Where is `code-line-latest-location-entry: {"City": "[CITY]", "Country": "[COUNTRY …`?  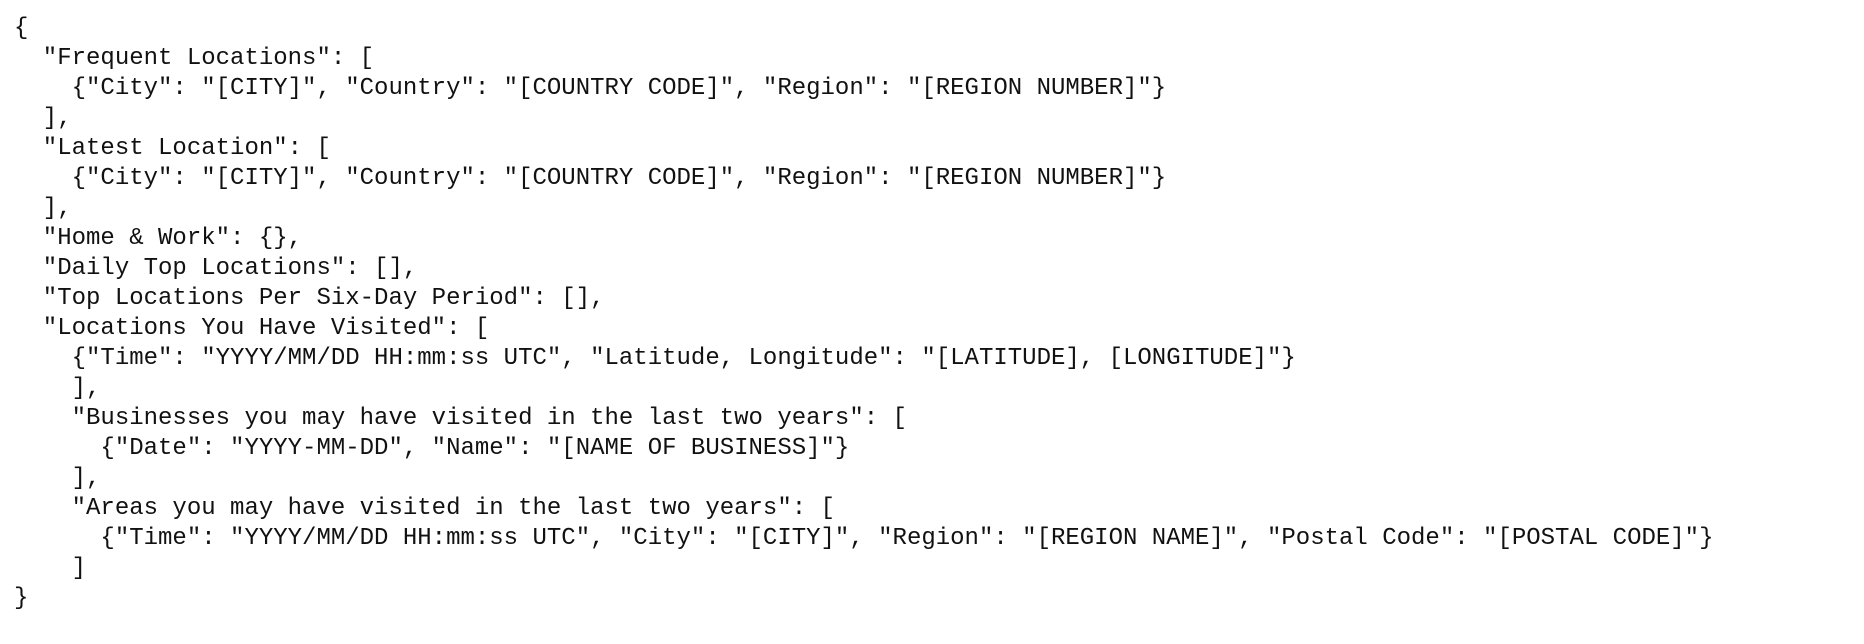
code-line-latest-location-entry: {"City": "[CITY]", "Country": "[COUNTRY … is located at coordinates (590, 178).